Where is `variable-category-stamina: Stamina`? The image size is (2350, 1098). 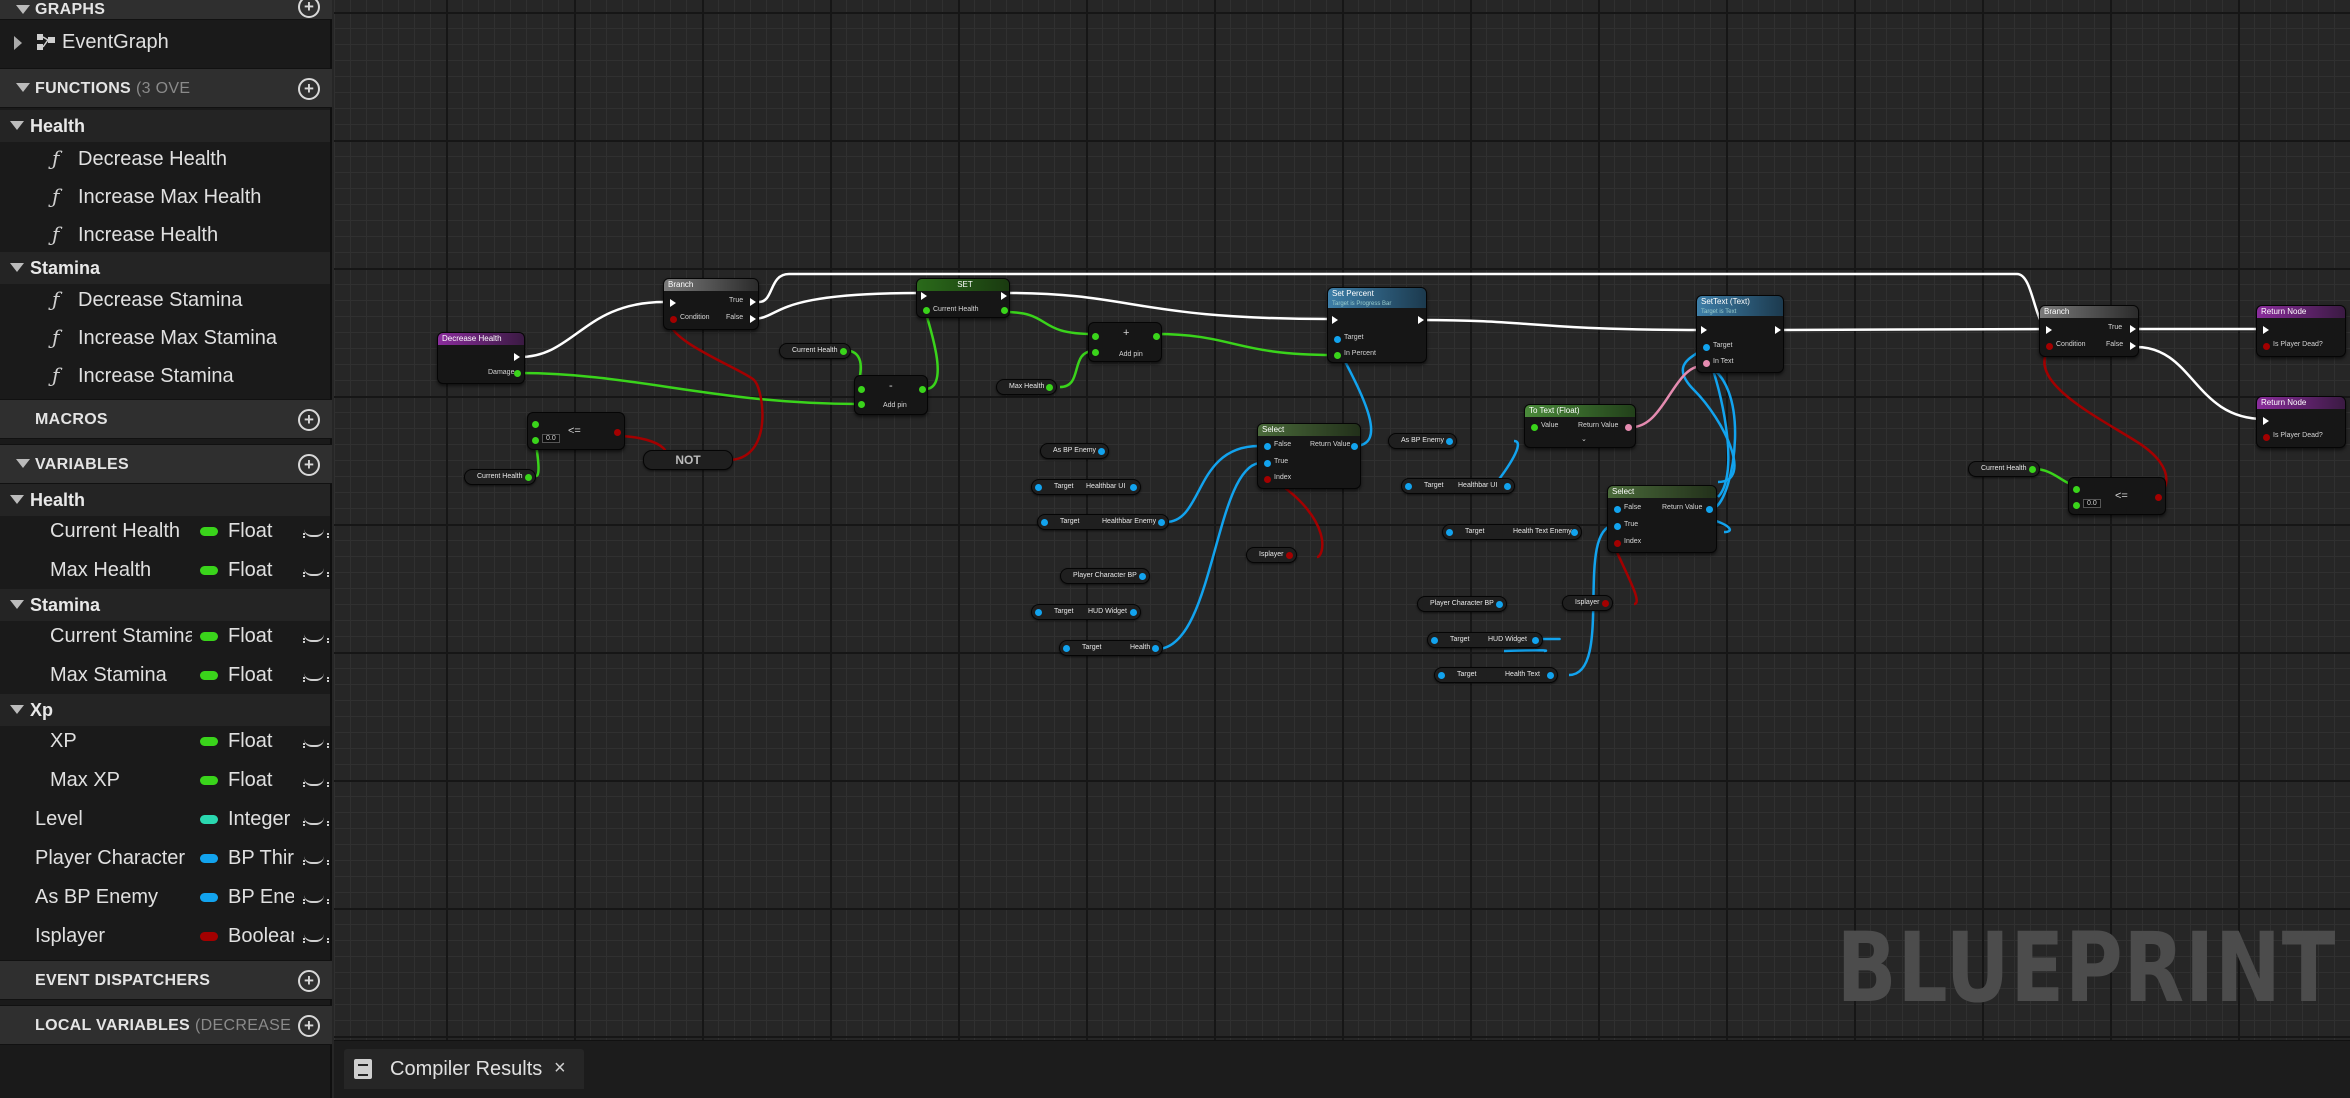 variable-category-stamina: Stamina is located at coordinates (165, 605).